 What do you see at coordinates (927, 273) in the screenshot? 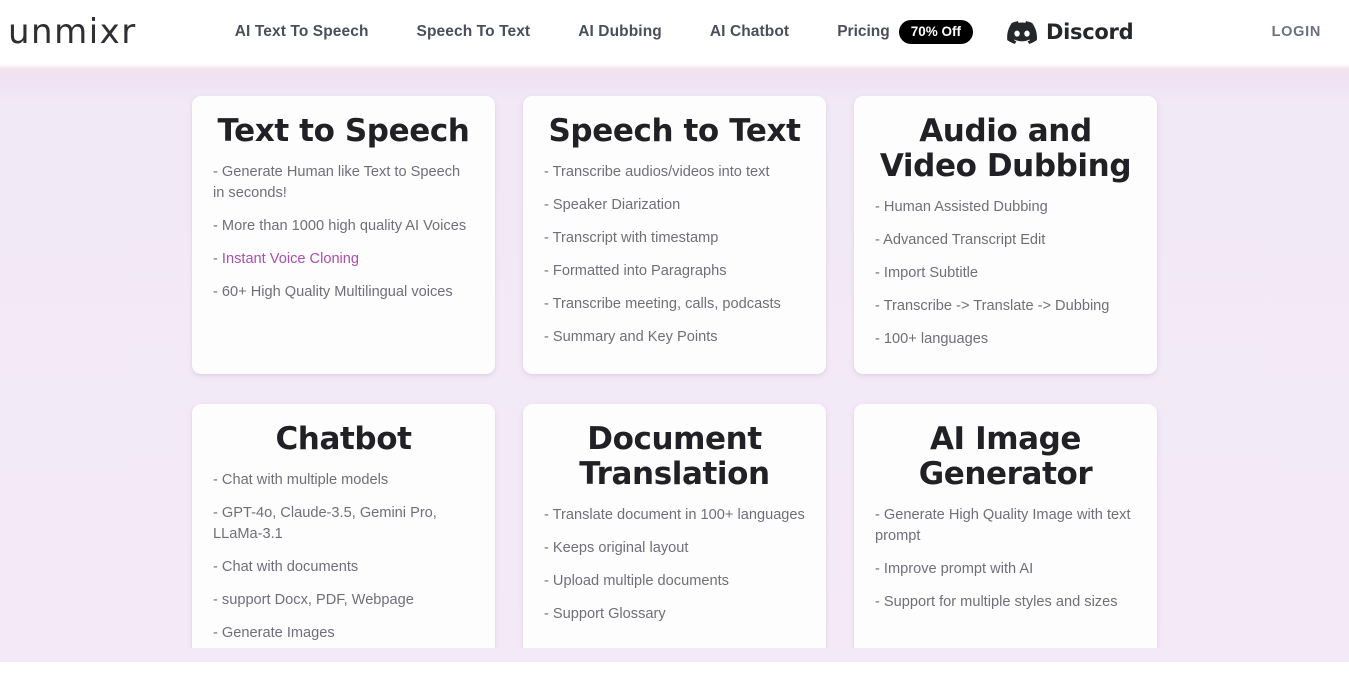
I see `list-item: - Import Subtitle` at bounding box center [927, 273].